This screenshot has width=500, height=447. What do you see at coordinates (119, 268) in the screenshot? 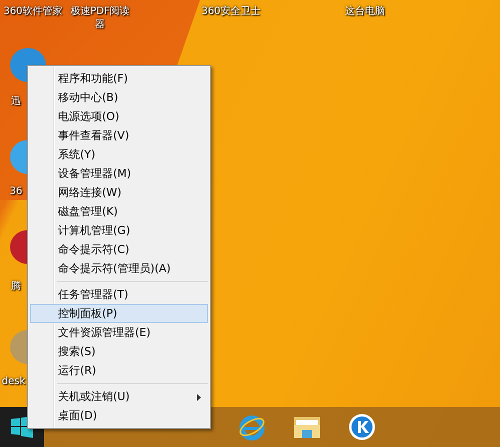
I see `menu-item: 命令提示符(管理员)(A)` at bounding box center [119, 268].